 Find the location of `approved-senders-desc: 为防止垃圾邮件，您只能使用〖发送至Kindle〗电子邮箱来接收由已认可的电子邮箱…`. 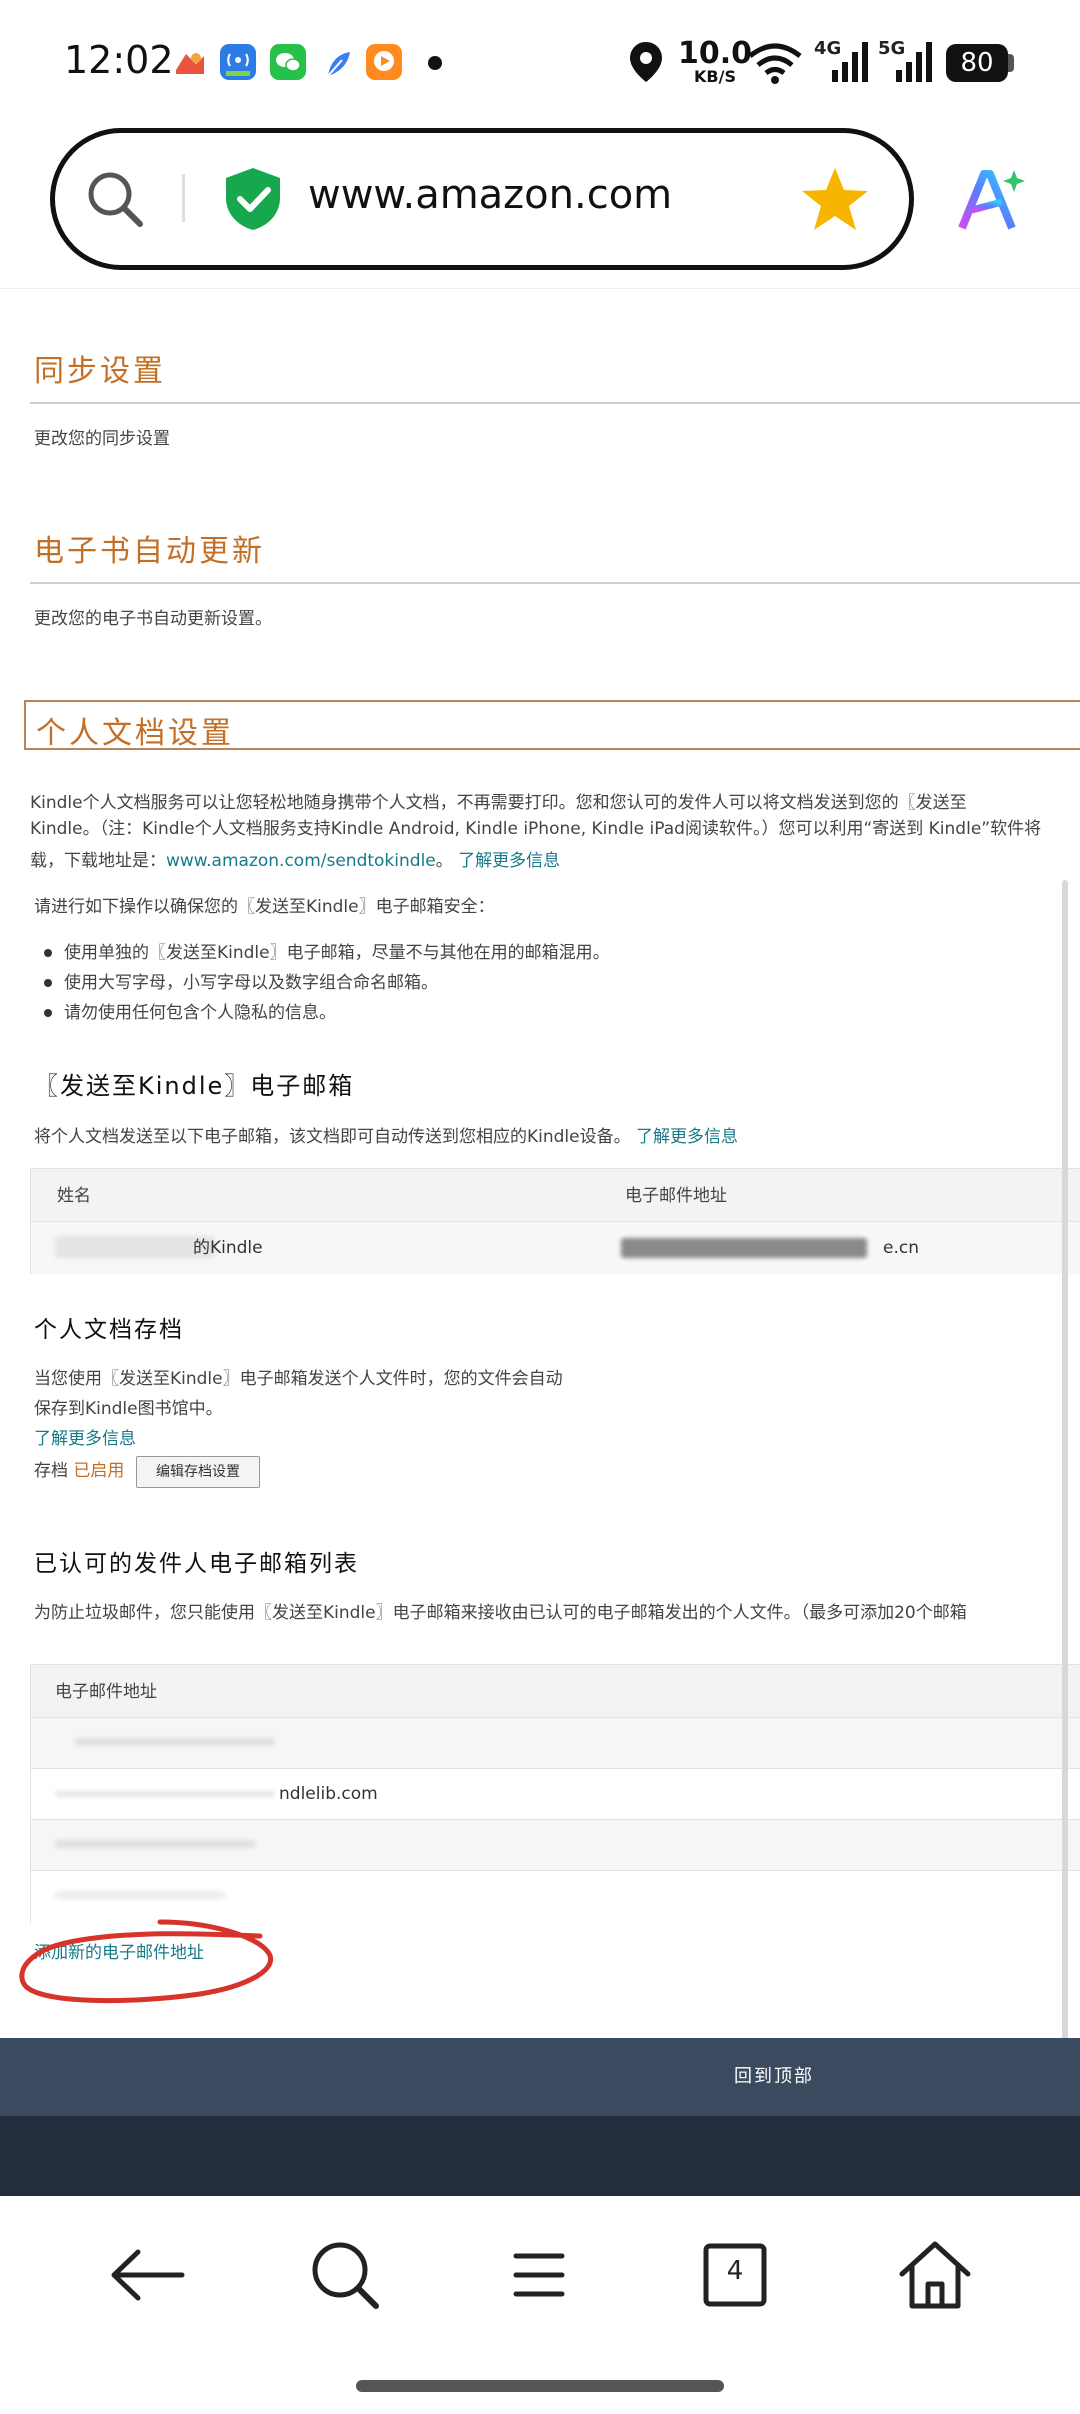

approved-senders-desc: 为防止垃圾邮件，您只能使用〖发送至Kindle〗电子邮箱来接收由已认可的电子邮箱… is located at coordinates (500, 1613).